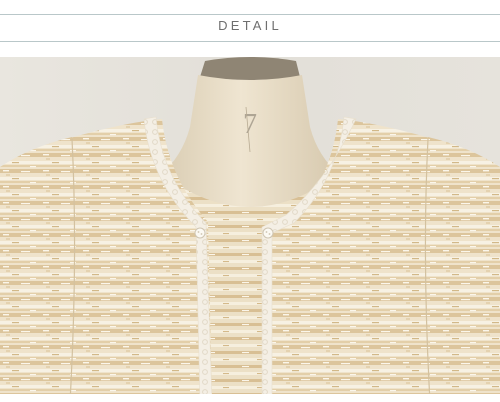 This screenshot has width=500, height=402. What do you see at coordinates (250, 14) in the screenshot?
I see `header-top-rule` at bounding box center [250, 14].